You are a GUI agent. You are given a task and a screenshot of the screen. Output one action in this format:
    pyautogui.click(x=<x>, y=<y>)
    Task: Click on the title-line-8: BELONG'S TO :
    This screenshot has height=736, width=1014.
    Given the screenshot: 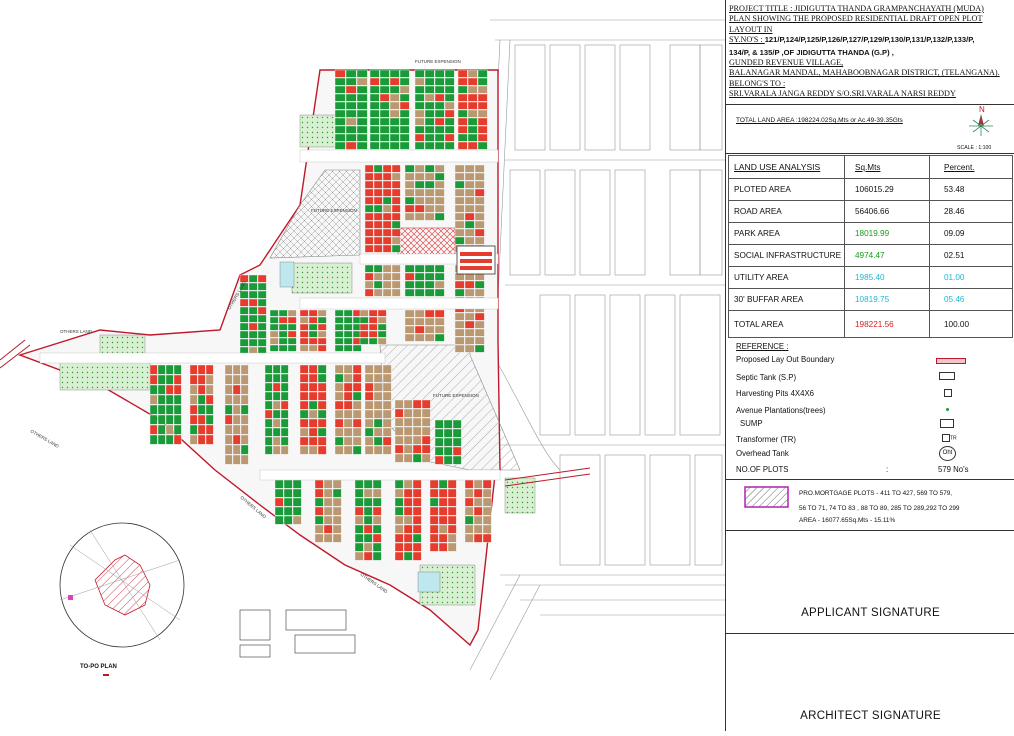 What is the action you would take?
    pyautogui.click(x=757, y=83)
    